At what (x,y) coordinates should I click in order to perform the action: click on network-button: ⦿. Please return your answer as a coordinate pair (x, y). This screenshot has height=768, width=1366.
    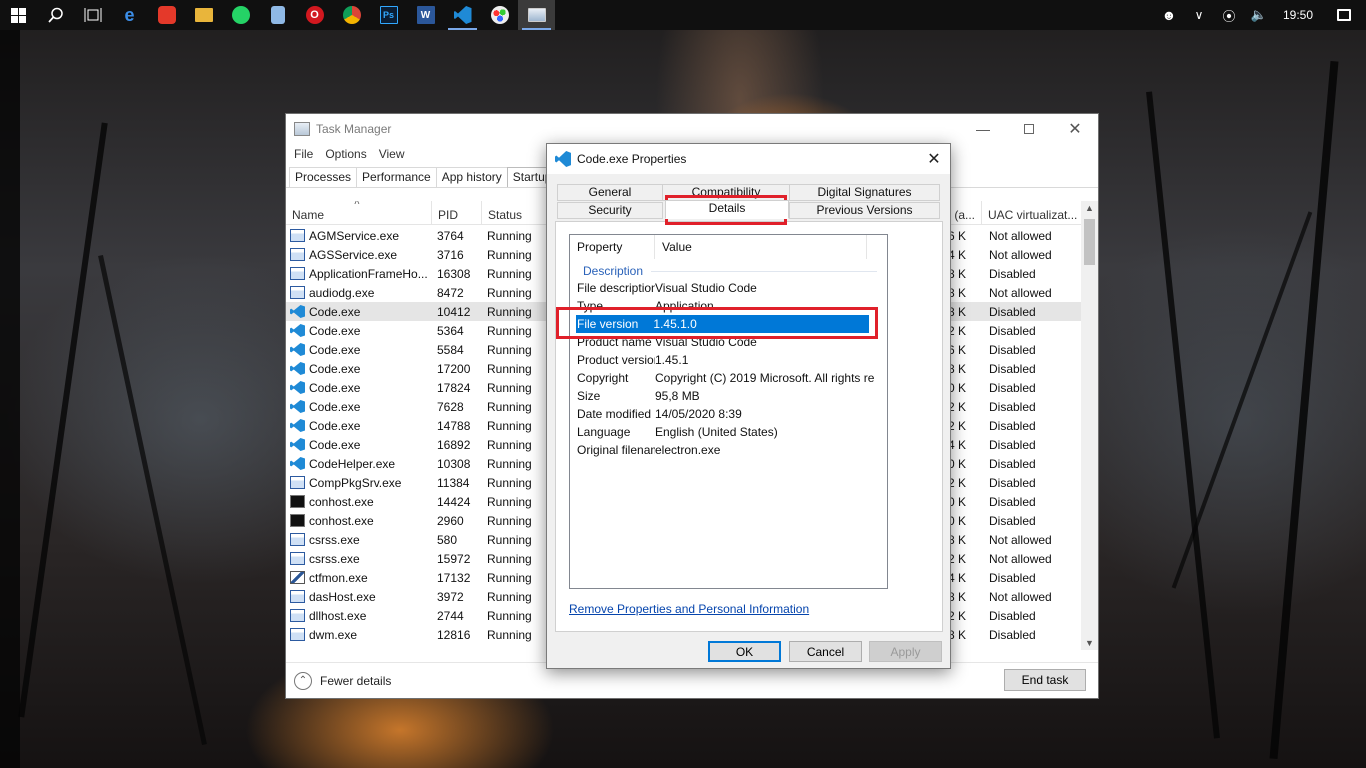
    Looking at the image, I should click on (1229, 15).